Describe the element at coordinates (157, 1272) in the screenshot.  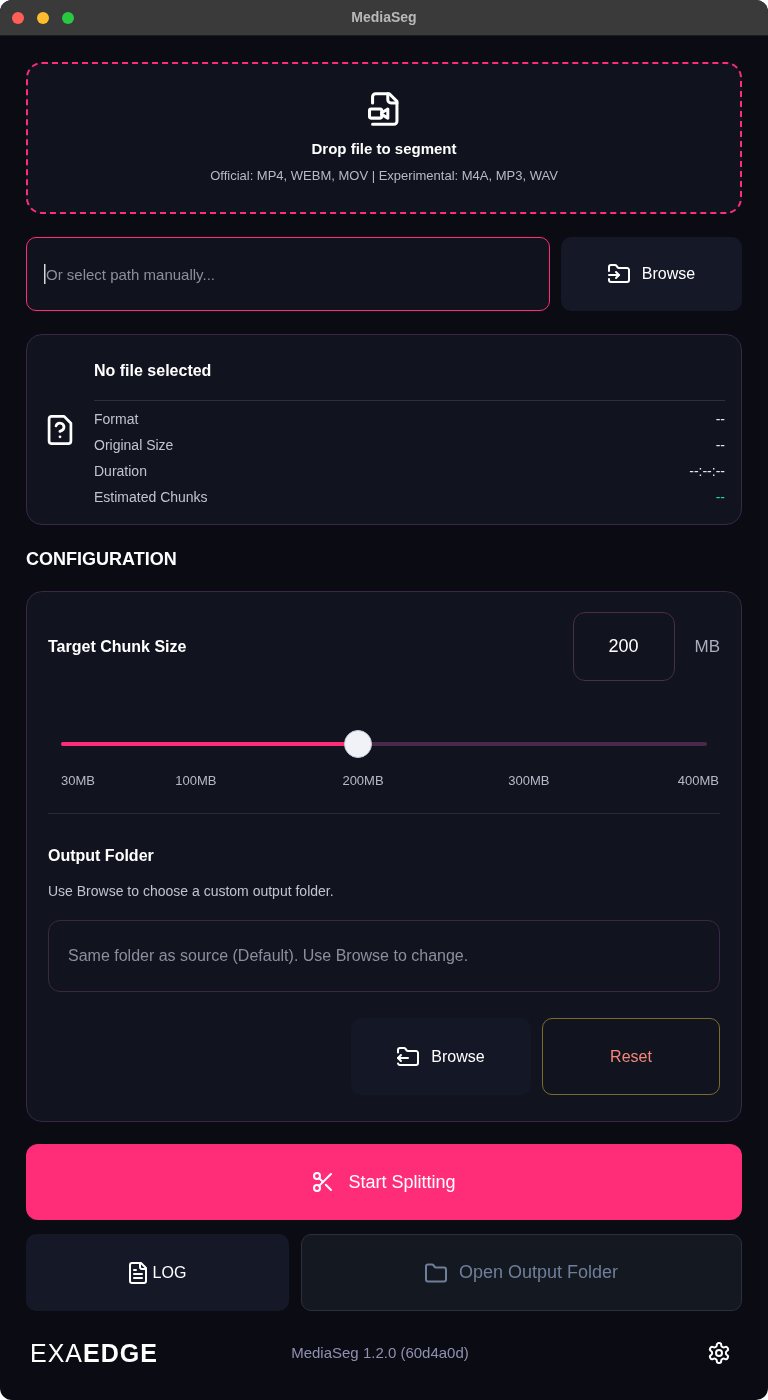
I see `log-button: LOG` at that location.